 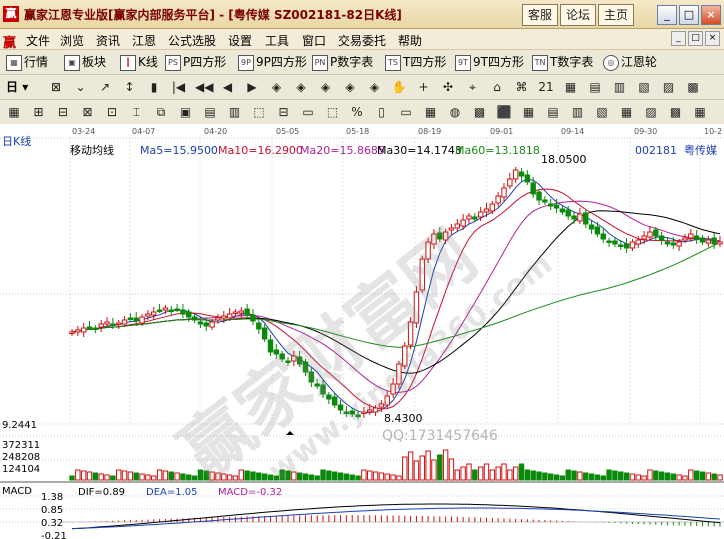 I want to click on 9t-icon: 9T, so click(x=463, y=62).